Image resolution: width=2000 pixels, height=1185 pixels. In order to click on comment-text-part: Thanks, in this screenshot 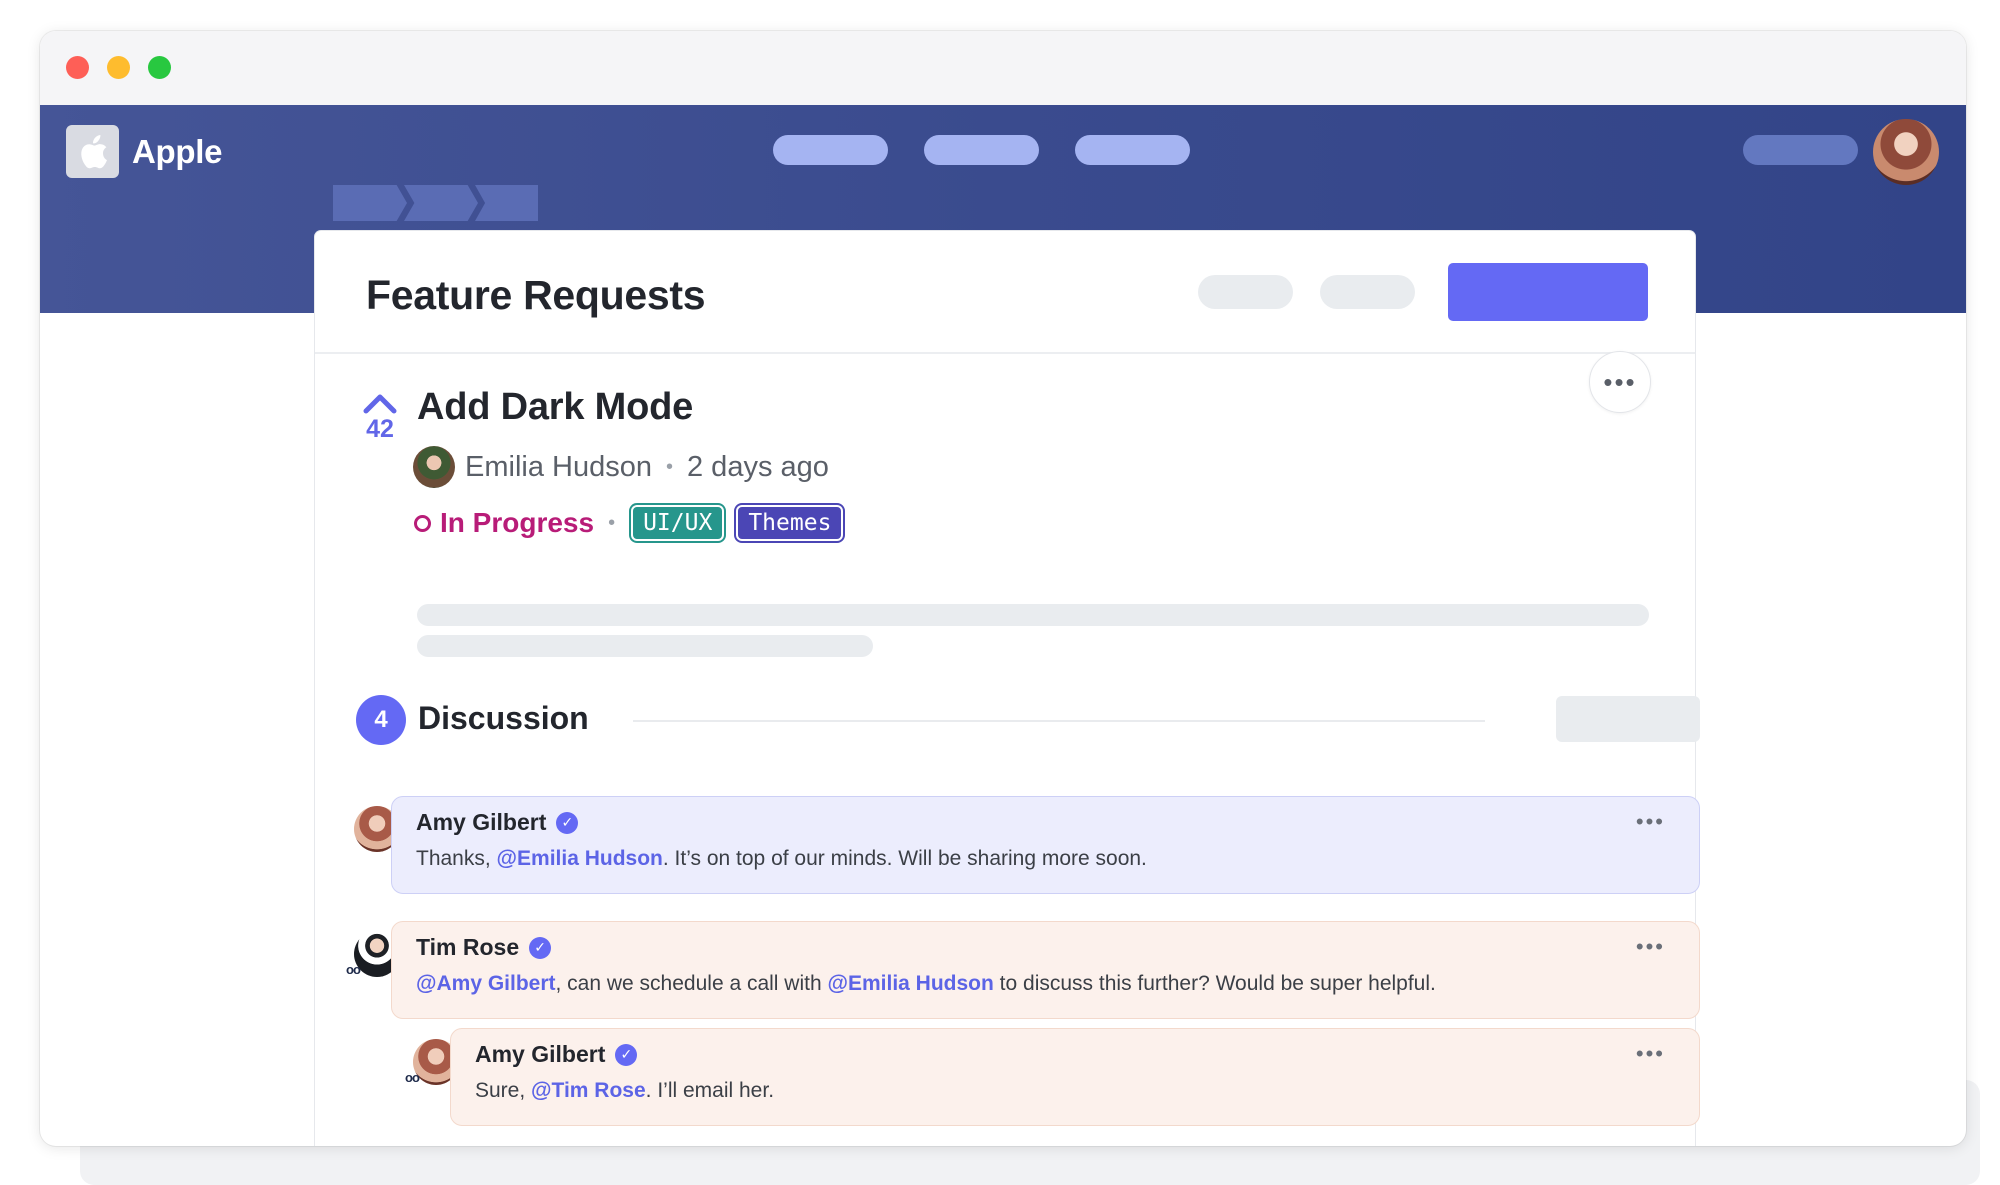, I will do `click(456, 858)`.